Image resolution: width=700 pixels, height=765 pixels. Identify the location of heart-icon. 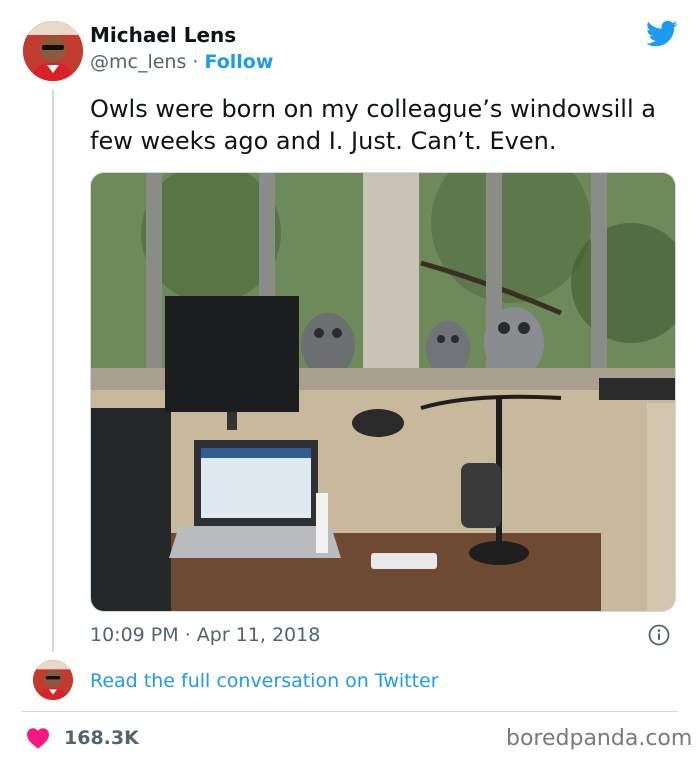
(38, 738).